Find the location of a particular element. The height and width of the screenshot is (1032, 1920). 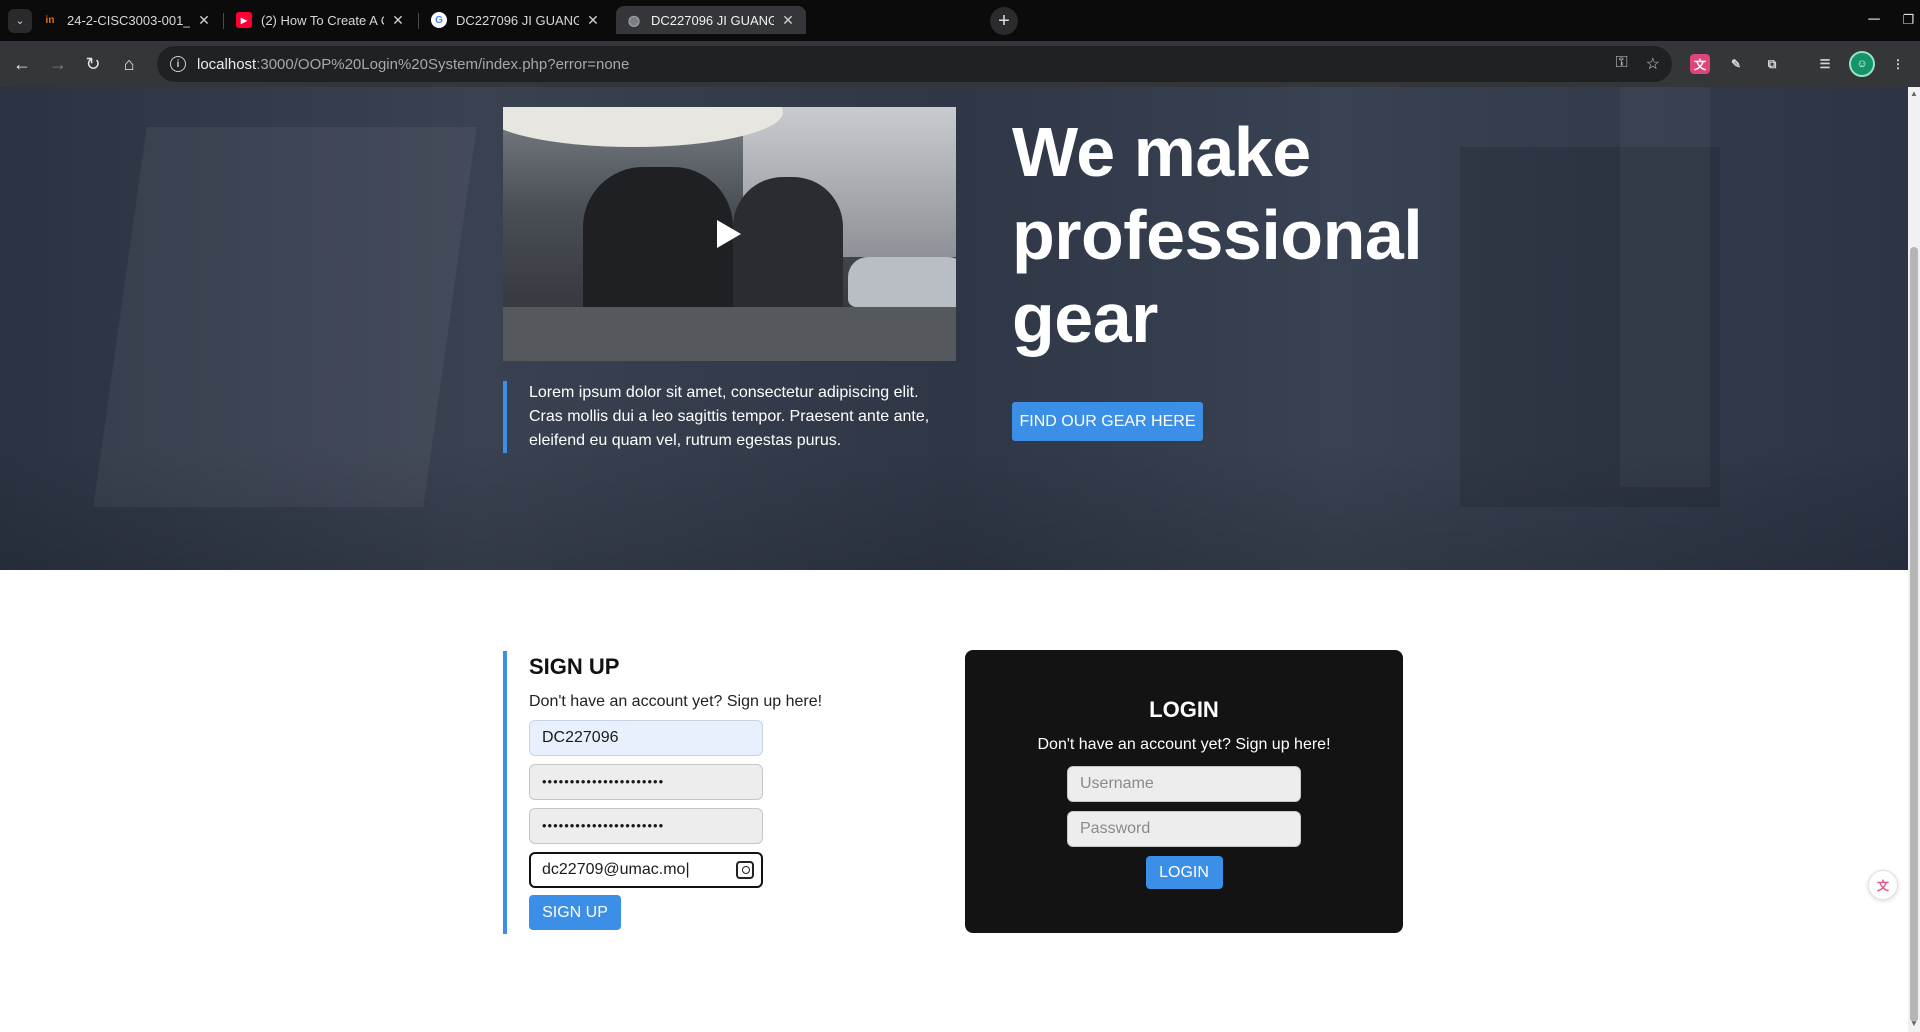

back-arrow-icon: ← is located at coordinates (22, 64).